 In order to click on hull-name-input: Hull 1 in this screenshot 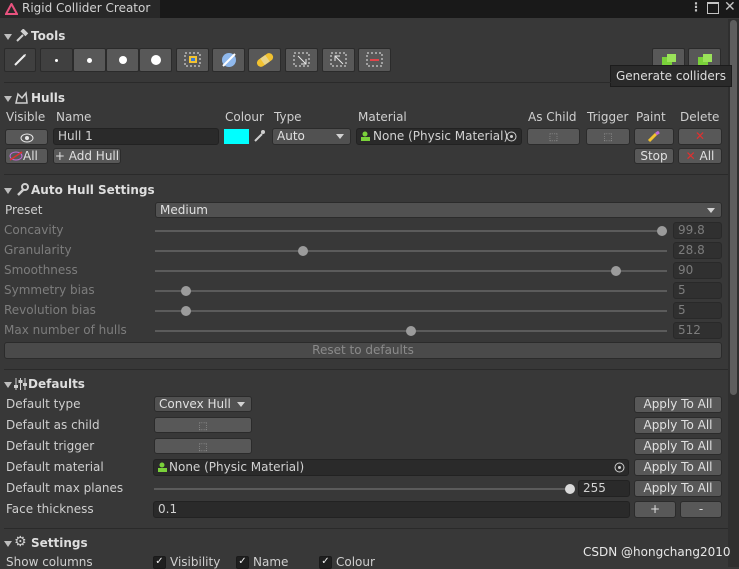, I will do `click(136, 136)`.